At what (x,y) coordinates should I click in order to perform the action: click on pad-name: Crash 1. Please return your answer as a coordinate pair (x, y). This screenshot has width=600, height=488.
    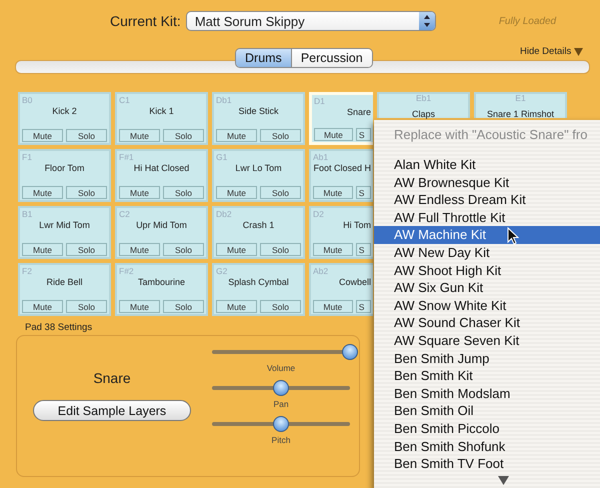
    Looking at the image, I should click on (259, 225).